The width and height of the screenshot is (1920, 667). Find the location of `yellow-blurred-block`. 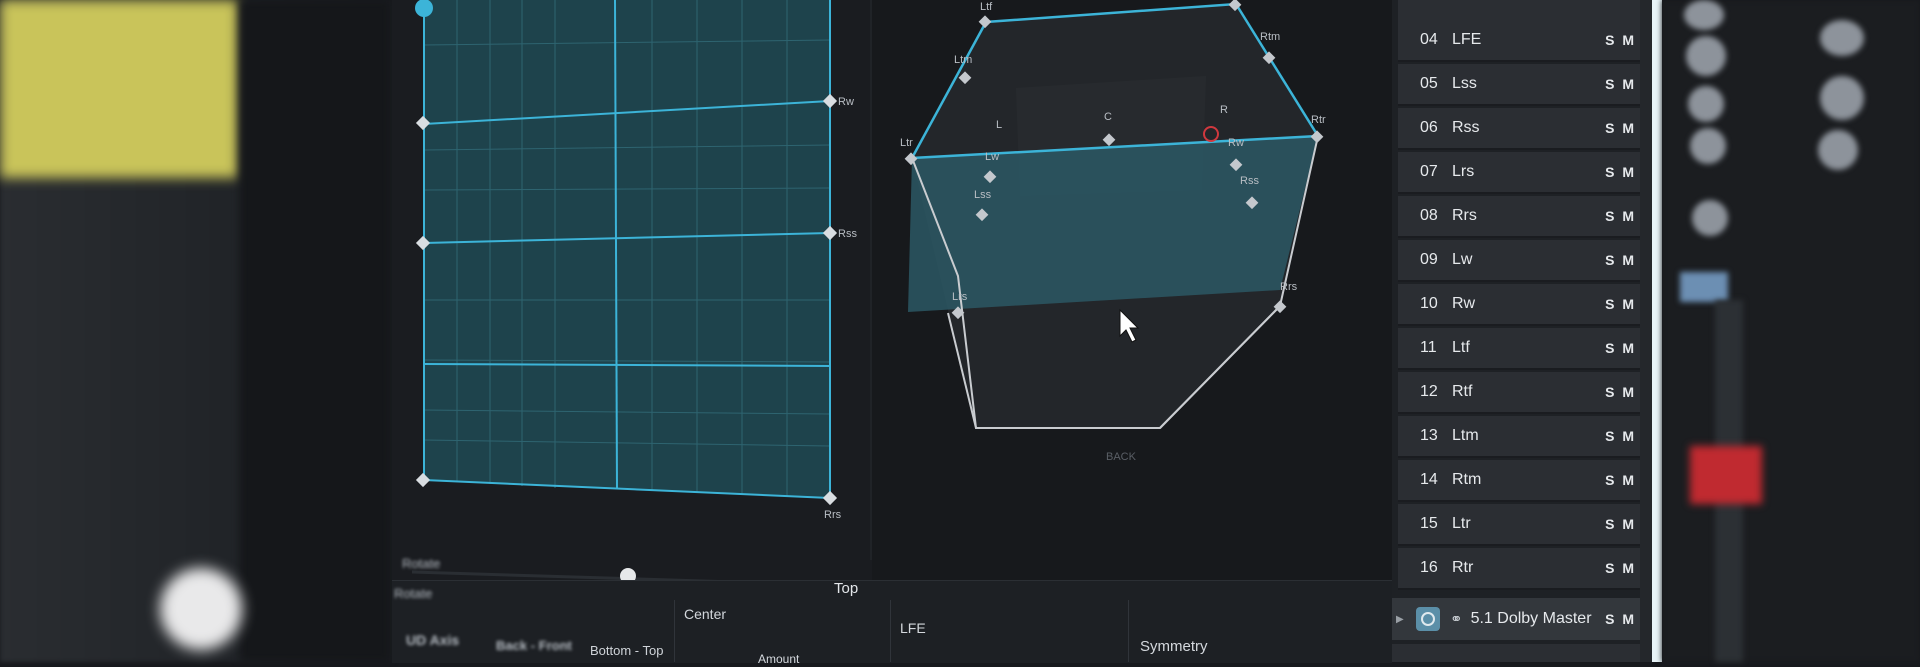

yellow-blurred-block is located at coordinates (119, 89).